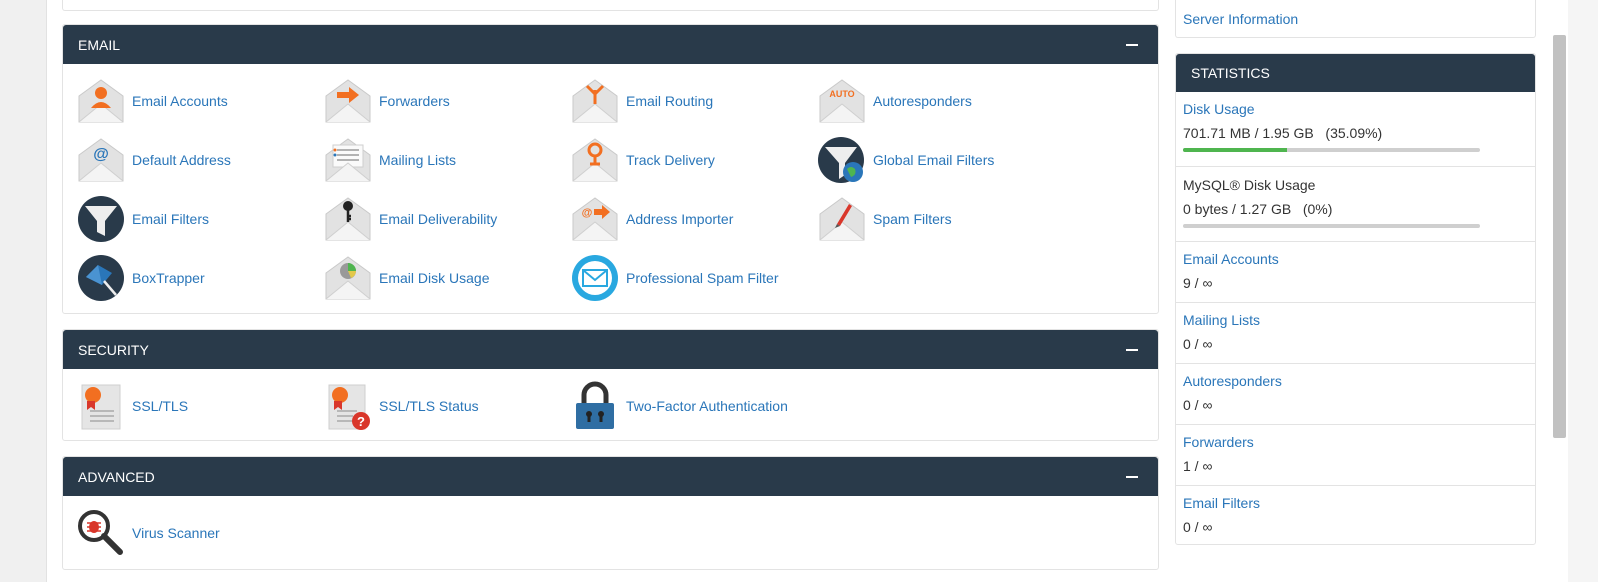 The height and width of the screenshot is (582, 1598). I want to click on spam-filters-icon, so click(842, 219).